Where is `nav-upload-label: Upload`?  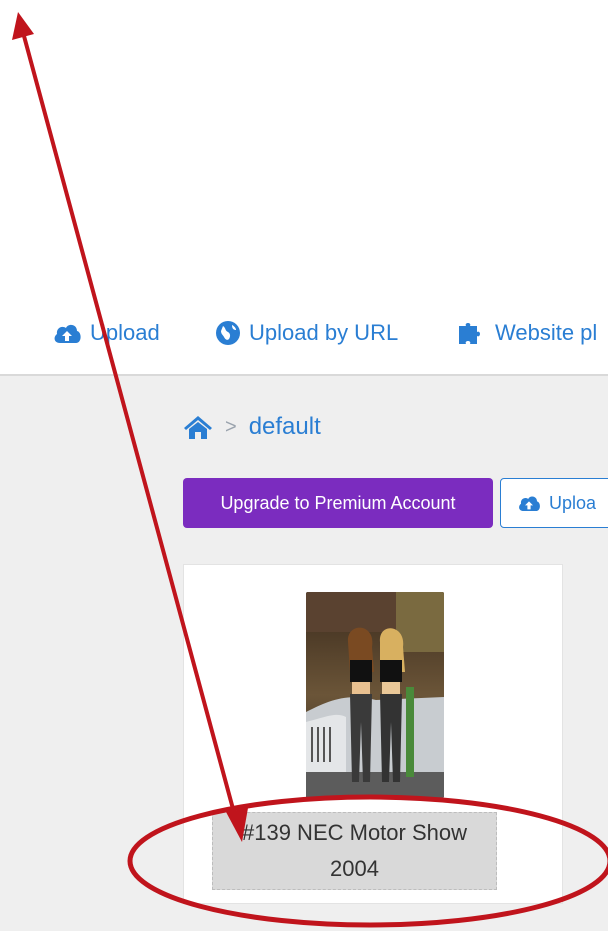 nav-upload-label: Upload is located at coordinates (125, 332).